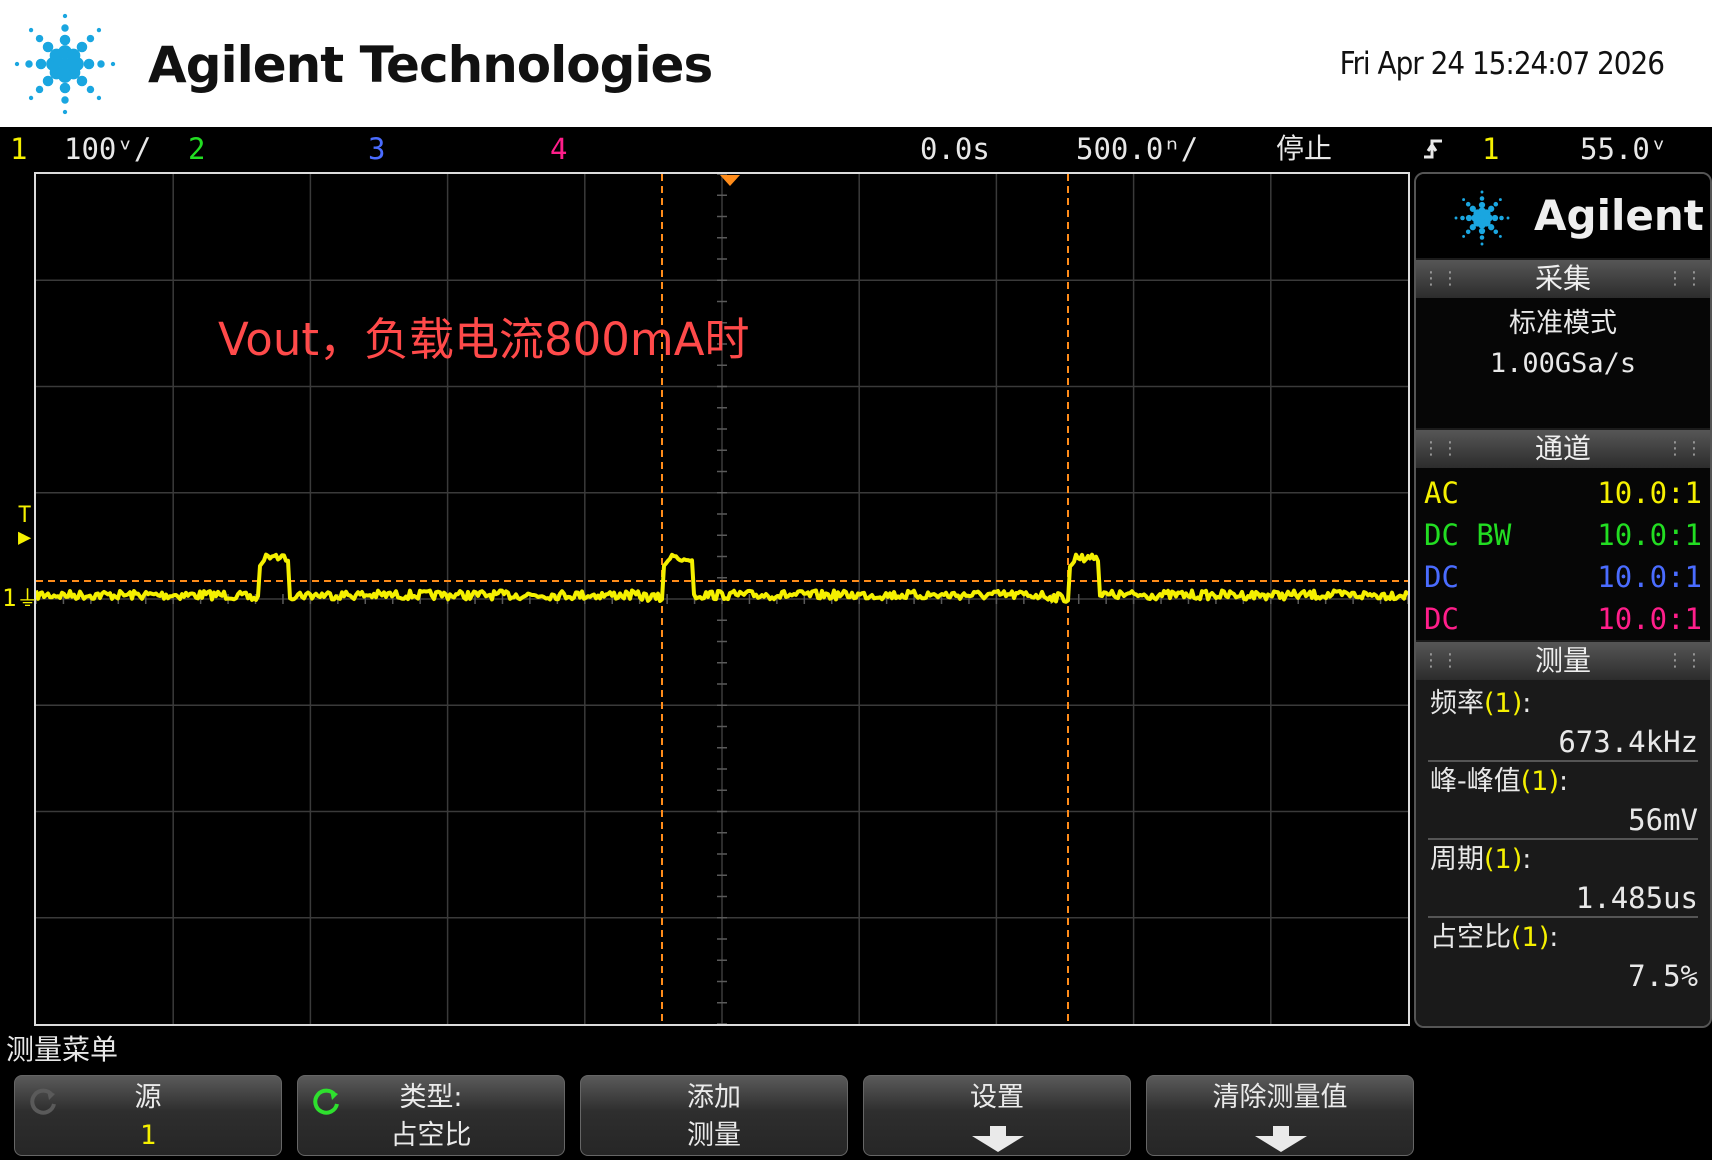  I want to click on acquire-mode: 标准模式, so click(1563, 323).